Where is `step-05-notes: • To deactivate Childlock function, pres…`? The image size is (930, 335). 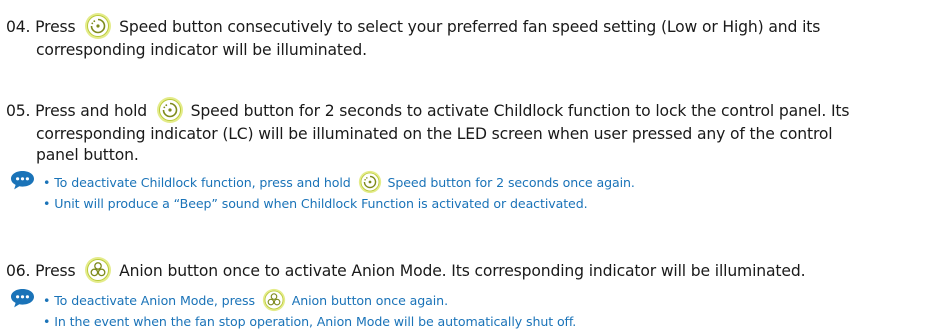
step-05-notes: • To deactivate Childlock function, pres… is located at coordinates (467, 192).